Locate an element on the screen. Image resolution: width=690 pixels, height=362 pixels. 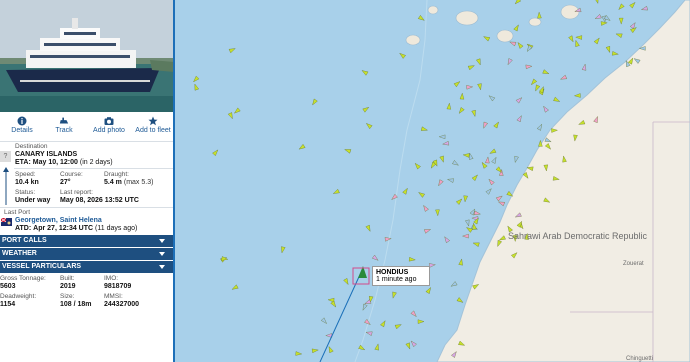
vessel-particulars-title: VESSEL PARTICULARS is located at coordinates (42, 266).